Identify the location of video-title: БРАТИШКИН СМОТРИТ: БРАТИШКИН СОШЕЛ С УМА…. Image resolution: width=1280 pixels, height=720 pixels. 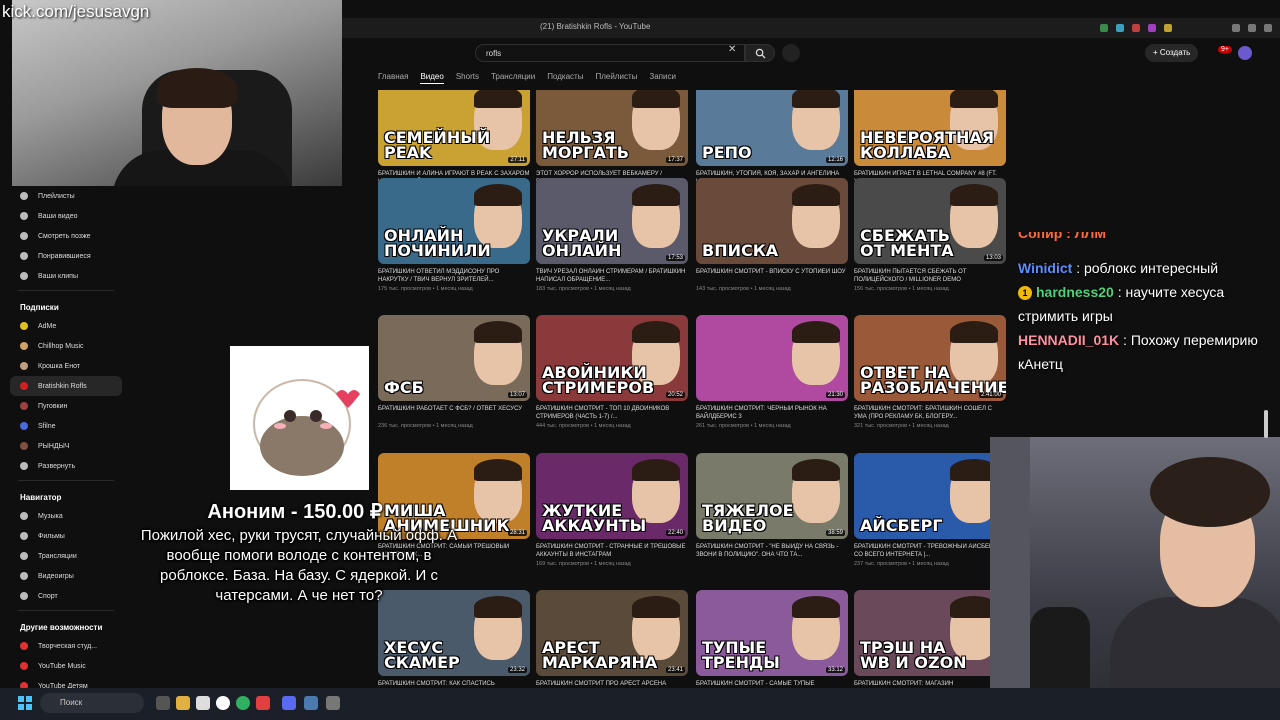
(930, 413).